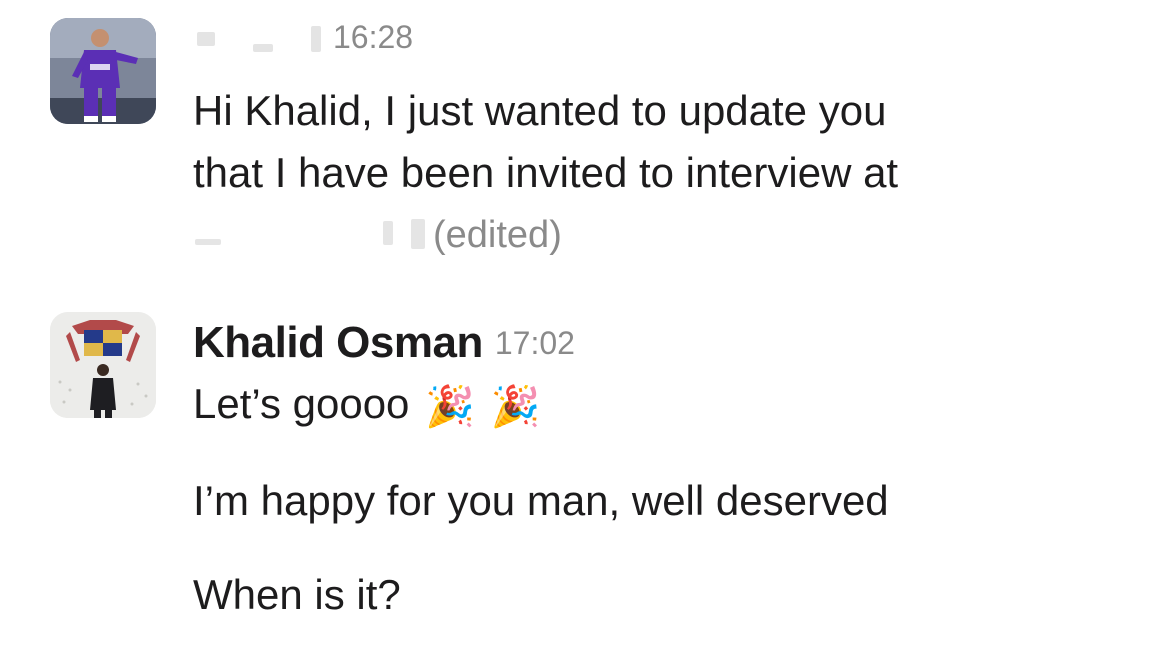  I want to click on message-text-line-2: that I have been invited to interview at, so click(546, 172).